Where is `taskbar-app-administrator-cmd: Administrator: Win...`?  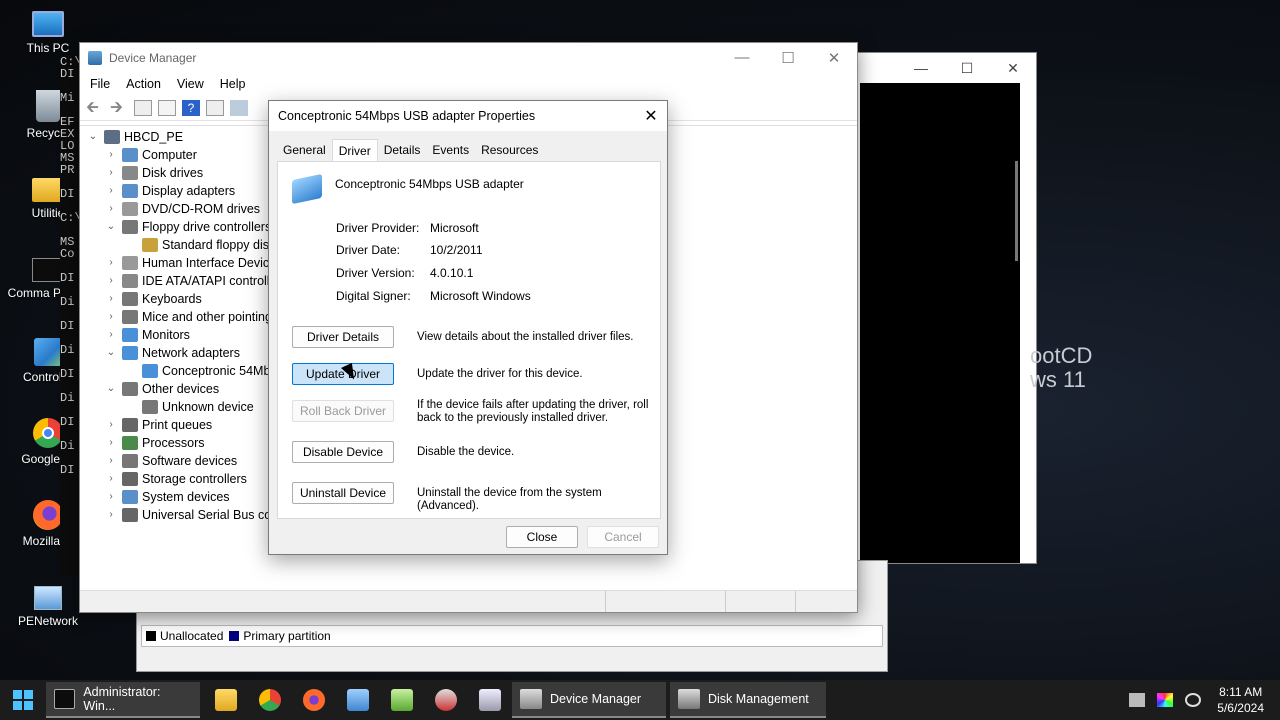
taskbar-app-administrator-cmd: Administrator: Win... is located at coordinates (123, 700).